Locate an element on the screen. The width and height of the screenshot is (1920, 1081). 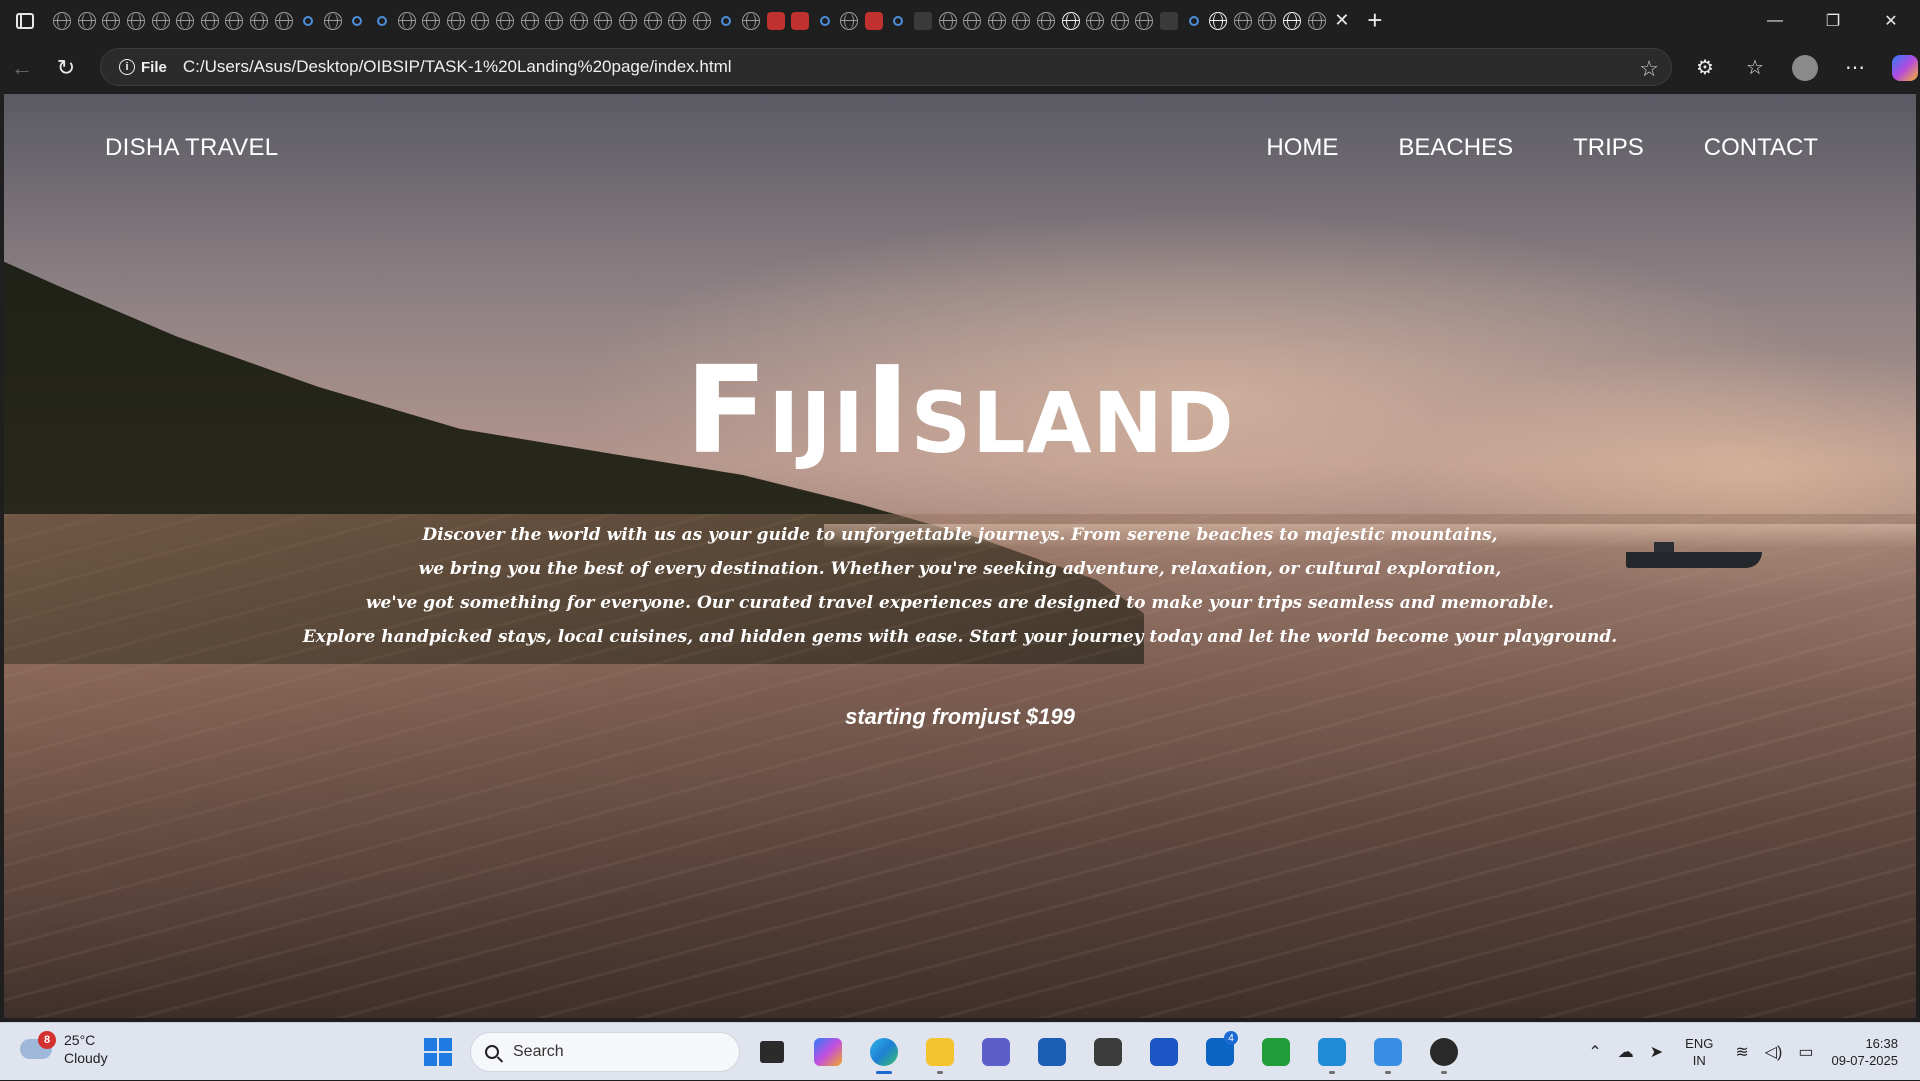
close-window-button: ✕ is located at coordinates (1891, 20).